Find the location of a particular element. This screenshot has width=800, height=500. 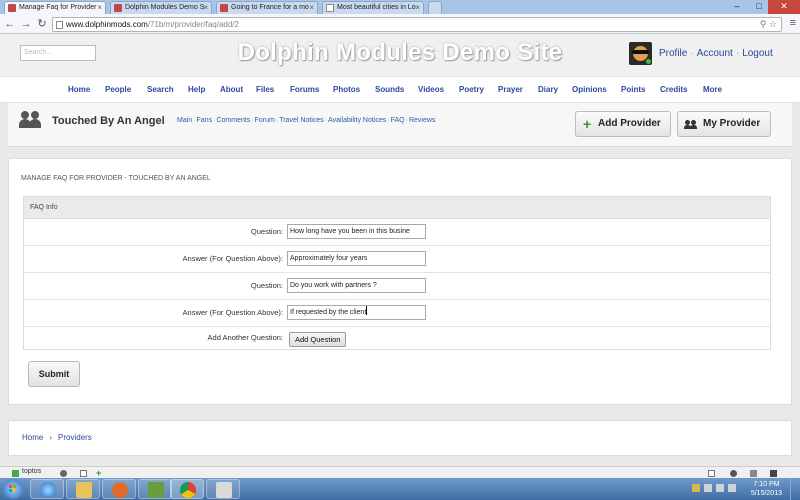

ie-taskbar-button is located at coordinates (47, 489).